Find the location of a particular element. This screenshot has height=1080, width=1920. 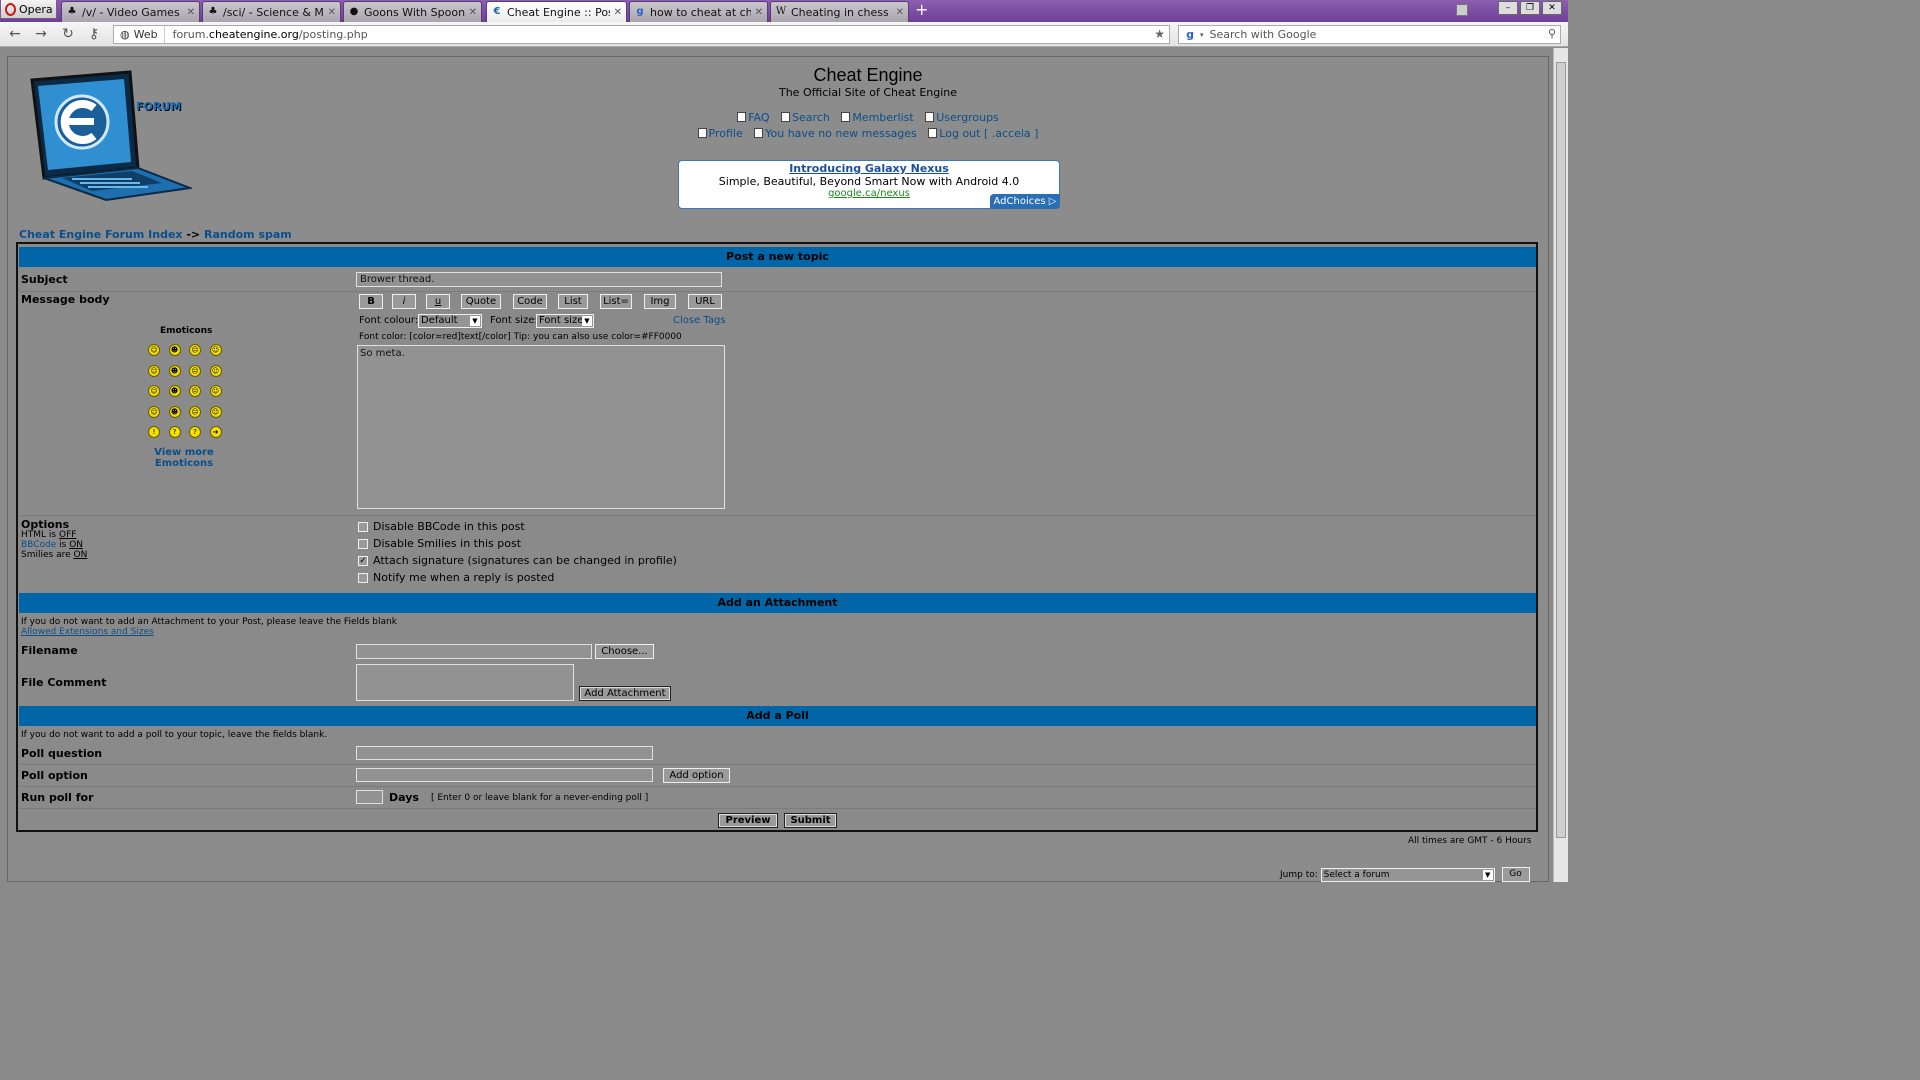

disable-bbcode-checkbox is located at coordinates (363, 527).